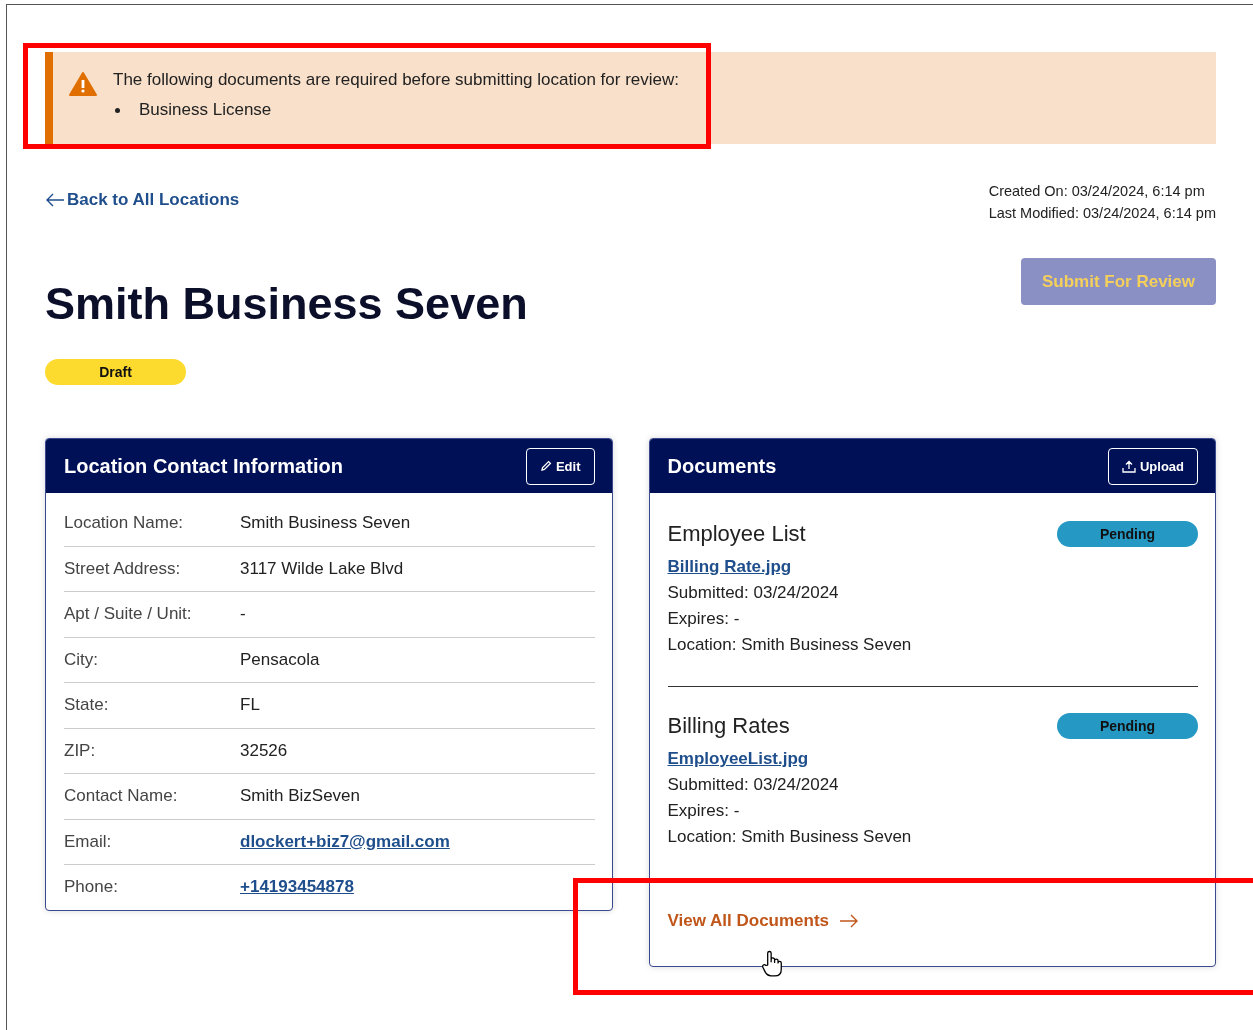 This screenshot has width=1253, height=1030. Describe the element at coordinates (322, 568) in the screenshot. I see `field-value: 3117 Wilde Lake Blvd` at that location.